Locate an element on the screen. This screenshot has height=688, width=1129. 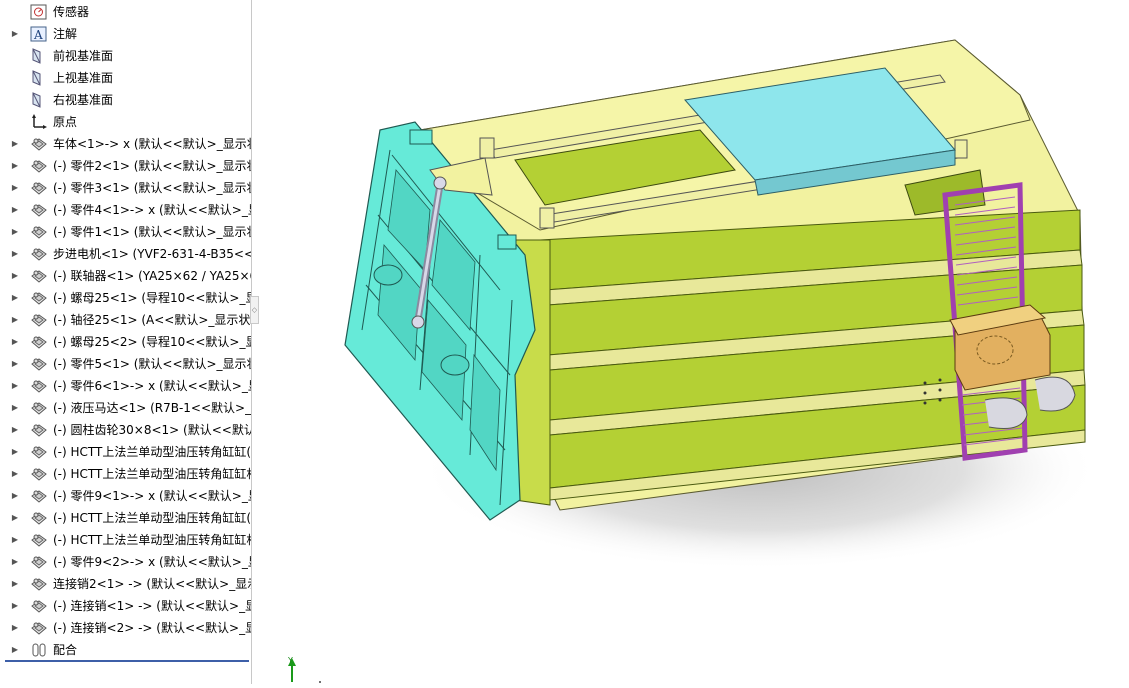
tree-item: ▶ (-) 零件4<1>-> x (默认<<默认>_显 is located at coordinates (125, 210).